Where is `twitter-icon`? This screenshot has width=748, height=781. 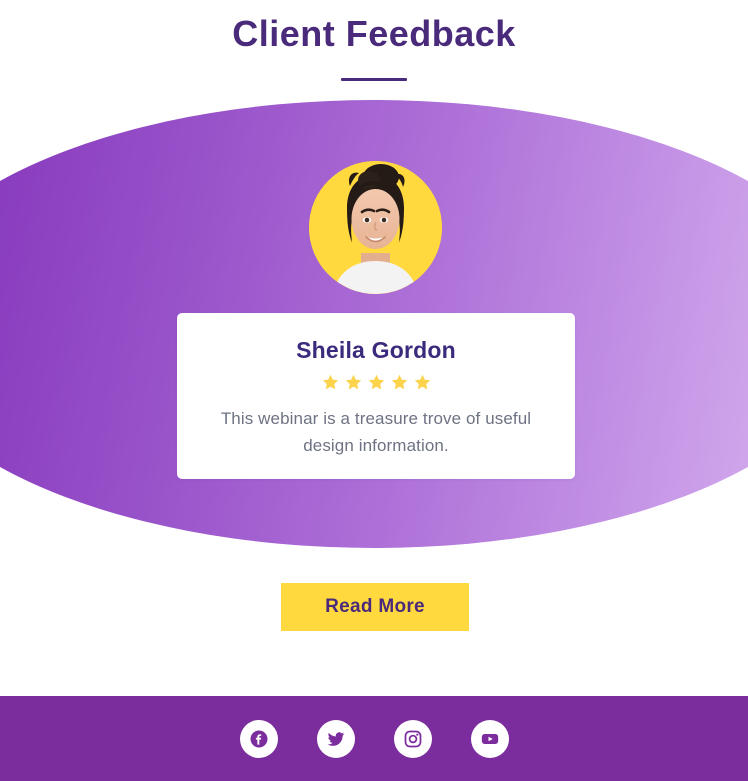 twitter-icon is located at coordinates (335, 738).